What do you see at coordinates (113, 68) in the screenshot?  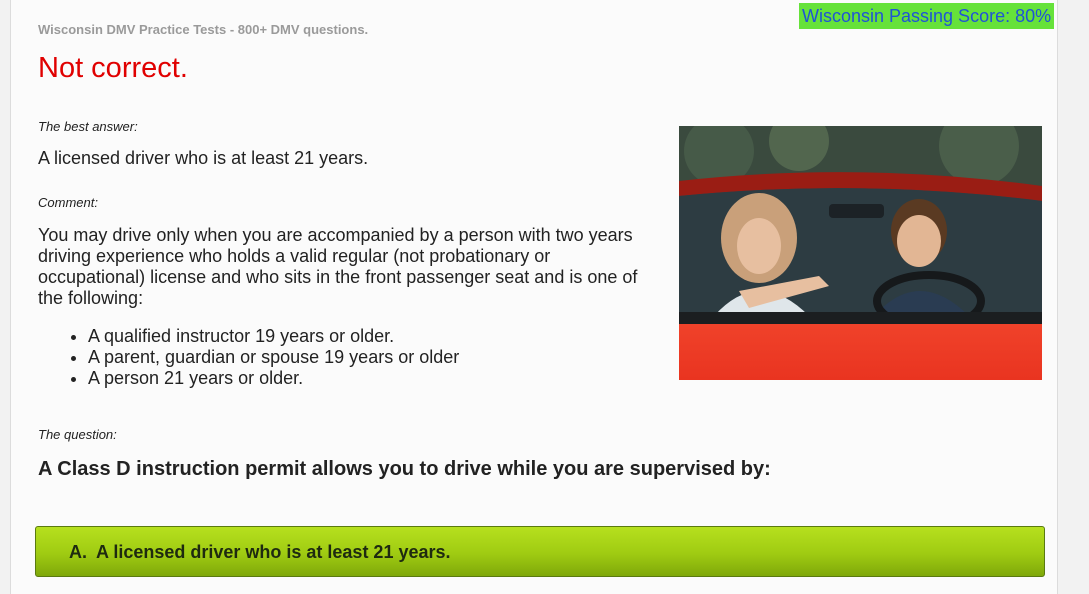 I see `result-heading: Not correct.` at bounding box center [113, 68].